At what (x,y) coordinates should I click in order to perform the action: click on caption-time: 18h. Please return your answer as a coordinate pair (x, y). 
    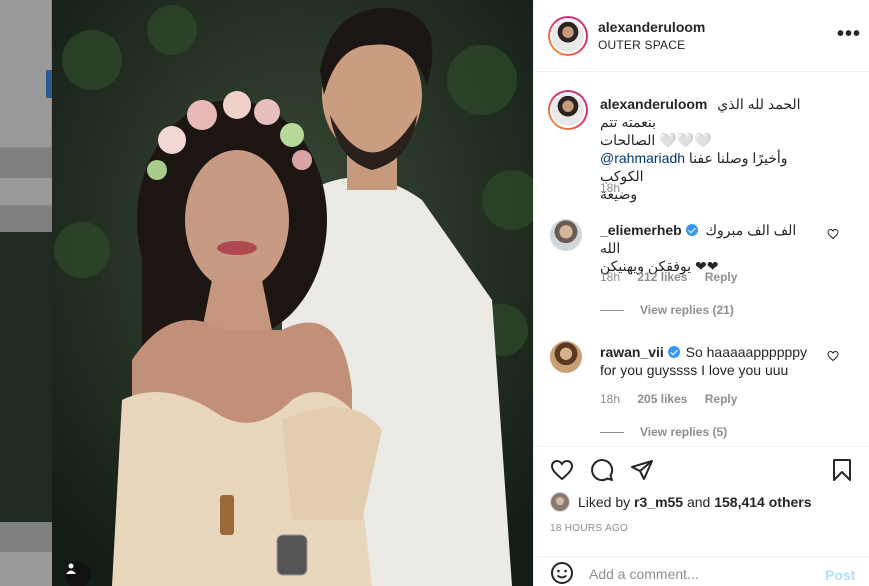
    Looking at the image, I should click on (610, 188).